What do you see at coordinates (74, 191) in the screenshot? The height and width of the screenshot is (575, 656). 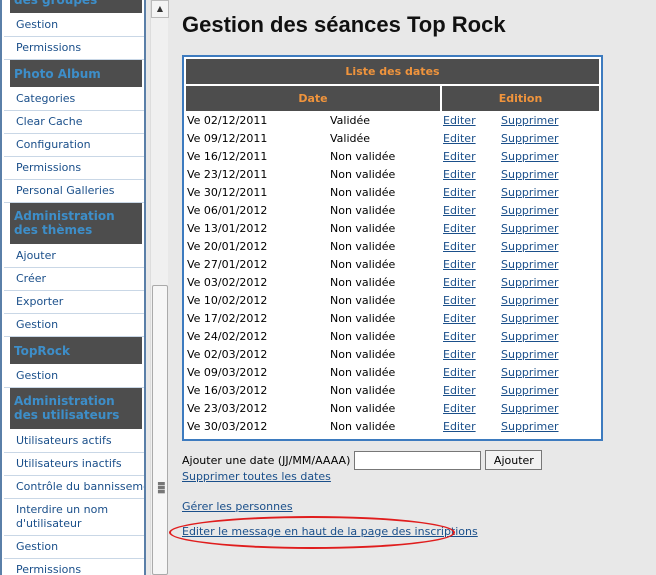 I see `sidebar-item: Personal Galleries` at bounding box center [74, 191].